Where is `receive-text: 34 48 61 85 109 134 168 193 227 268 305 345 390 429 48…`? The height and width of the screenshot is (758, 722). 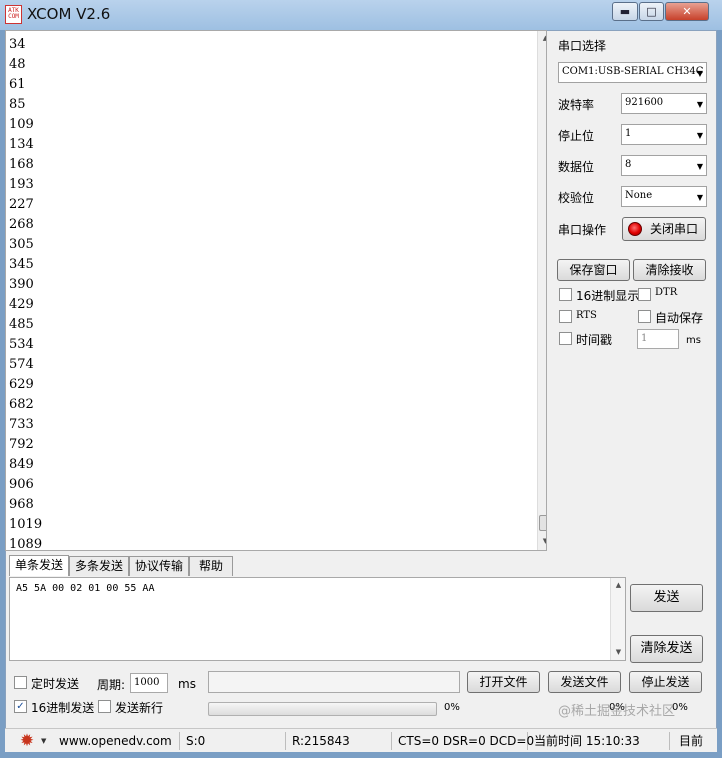 receive-text: 34 48 61 85 109 134 168 193 227 268 305 345 390 429 48… is located at coordinates (26, 293).